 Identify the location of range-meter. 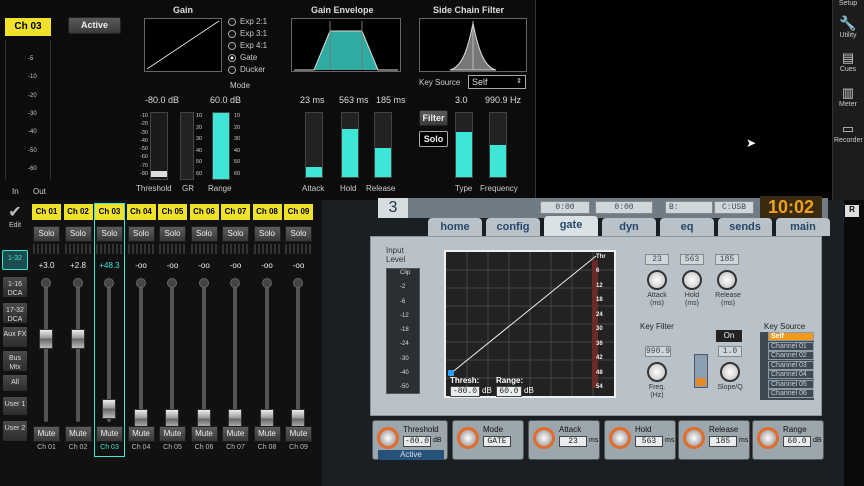
(221, 146).